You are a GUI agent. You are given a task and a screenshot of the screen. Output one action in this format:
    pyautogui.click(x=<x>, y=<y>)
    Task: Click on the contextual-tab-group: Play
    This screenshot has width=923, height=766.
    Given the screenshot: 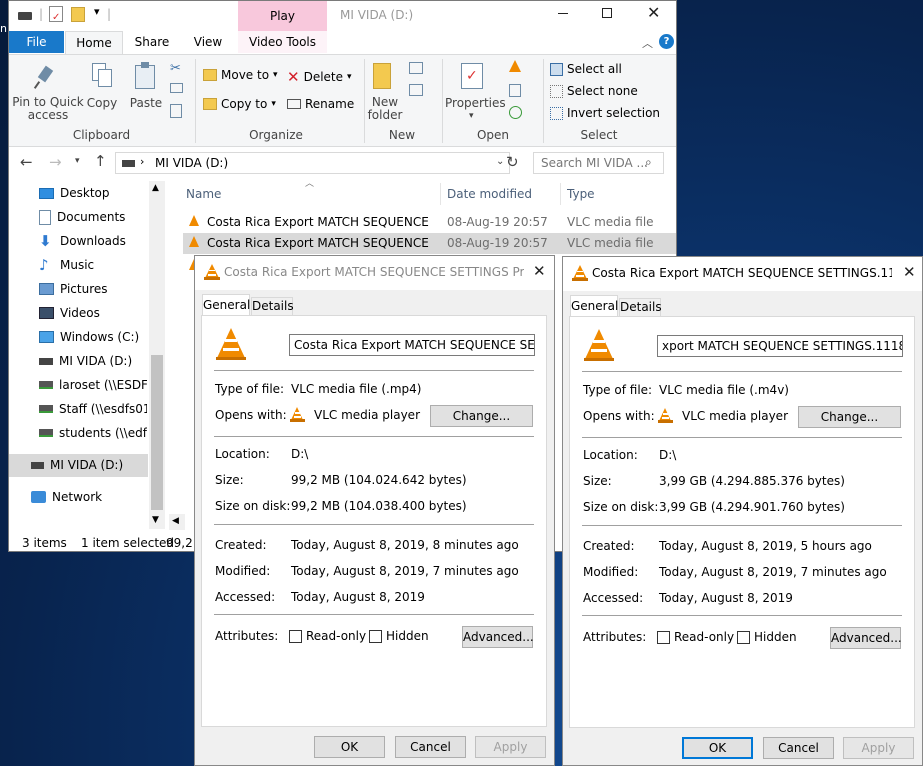 What is the action you would take?
    pyautogui.click(x=282, y=16)
    